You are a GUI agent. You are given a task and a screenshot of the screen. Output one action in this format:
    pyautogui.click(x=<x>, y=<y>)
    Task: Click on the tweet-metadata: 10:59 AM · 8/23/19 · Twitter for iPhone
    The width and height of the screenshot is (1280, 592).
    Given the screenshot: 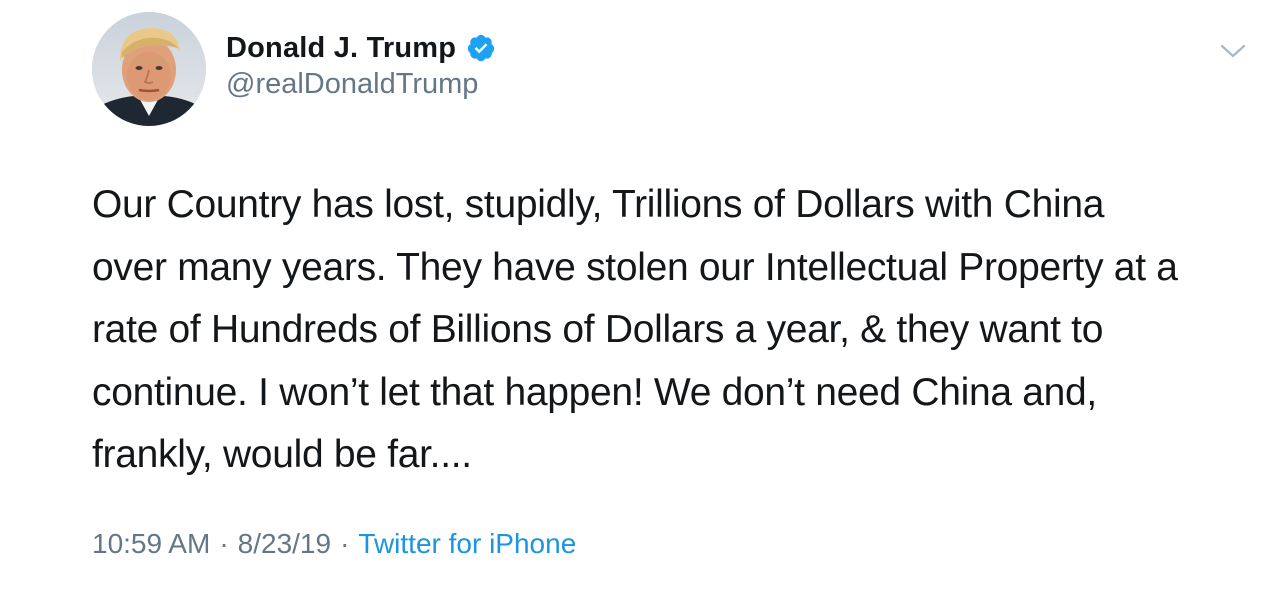 What is the action you would take?
    pyautogui.click(x=334, y=544)
    